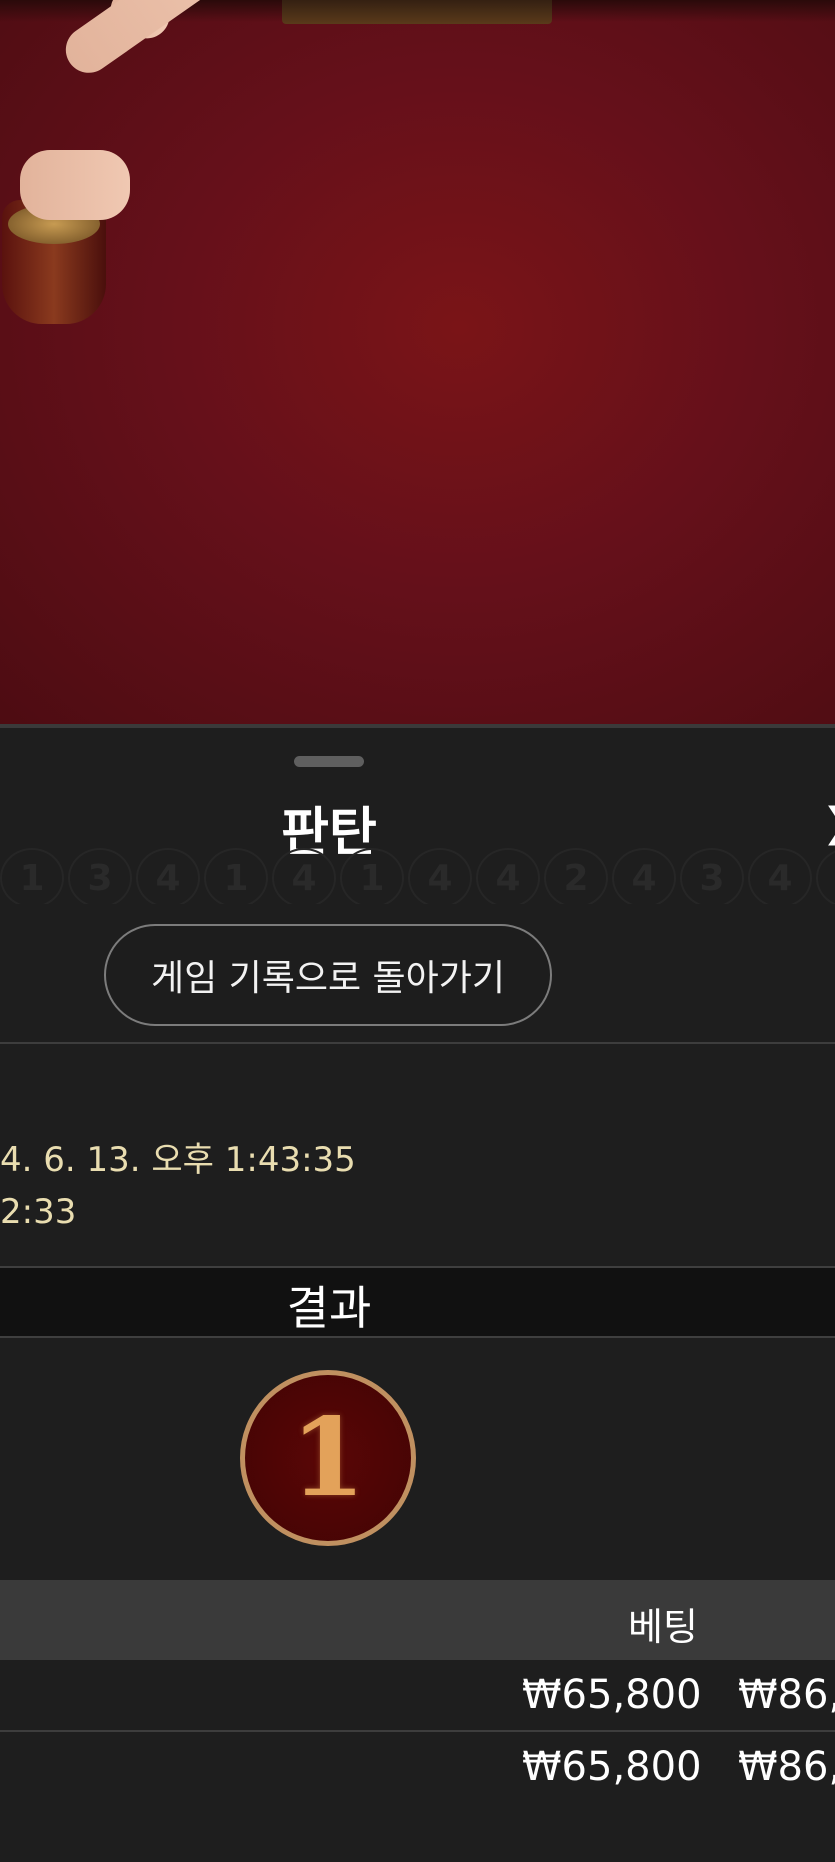  What do you see at coordinates (75, 185) in the screenshot?
I see `dealer-hand` at bounding box center [75, 185].